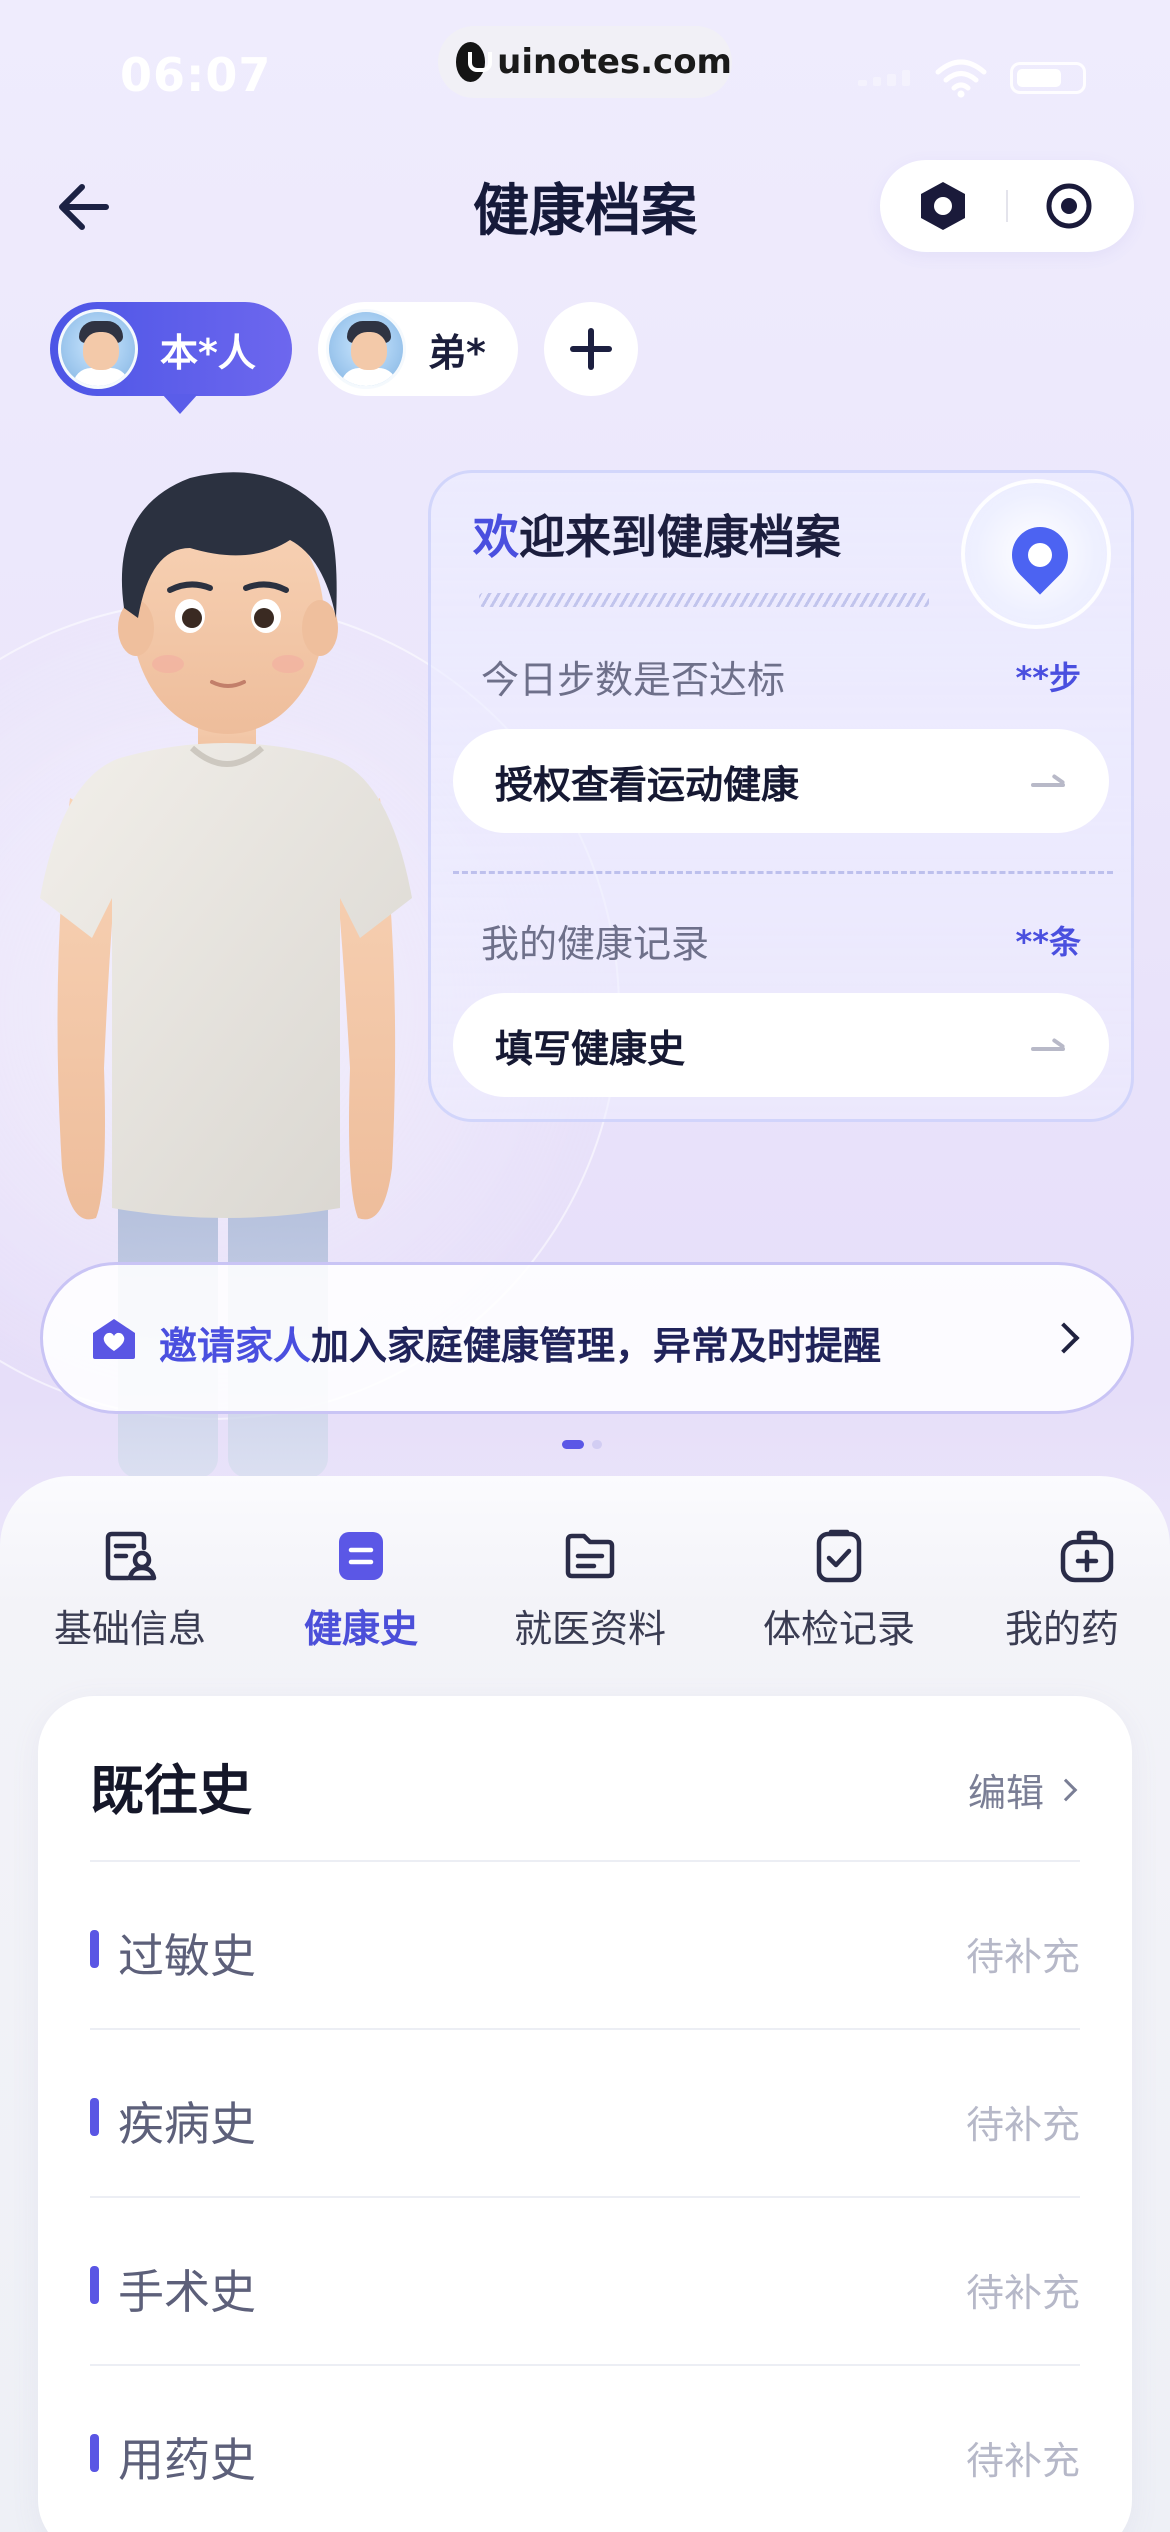 The height and width of the screenshot is (2532, 1170). What do you see at coordinates (474, 62) in the screenshot?
I see `site-logo-icon` at bounding box center [474, 62].